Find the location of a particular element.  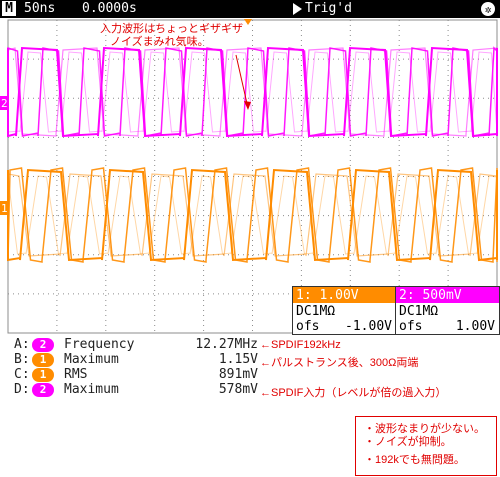

ch1-scale: 1: 1.00V is located at coordinates (344, 295).